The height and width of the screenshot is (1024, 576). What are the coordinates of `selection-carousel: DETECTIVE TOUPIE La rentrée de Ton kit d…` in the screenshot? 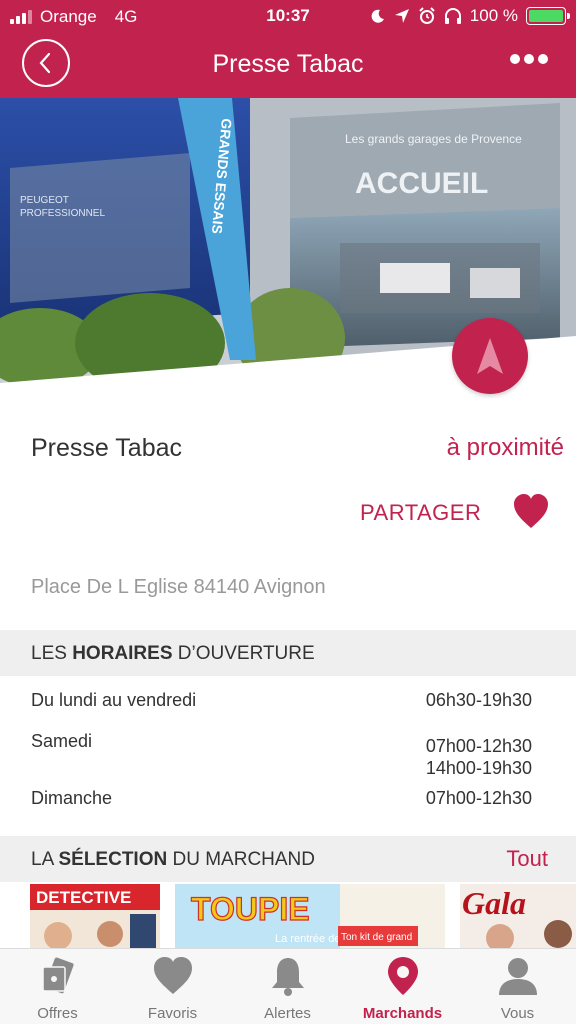 It's located at (288, 915).